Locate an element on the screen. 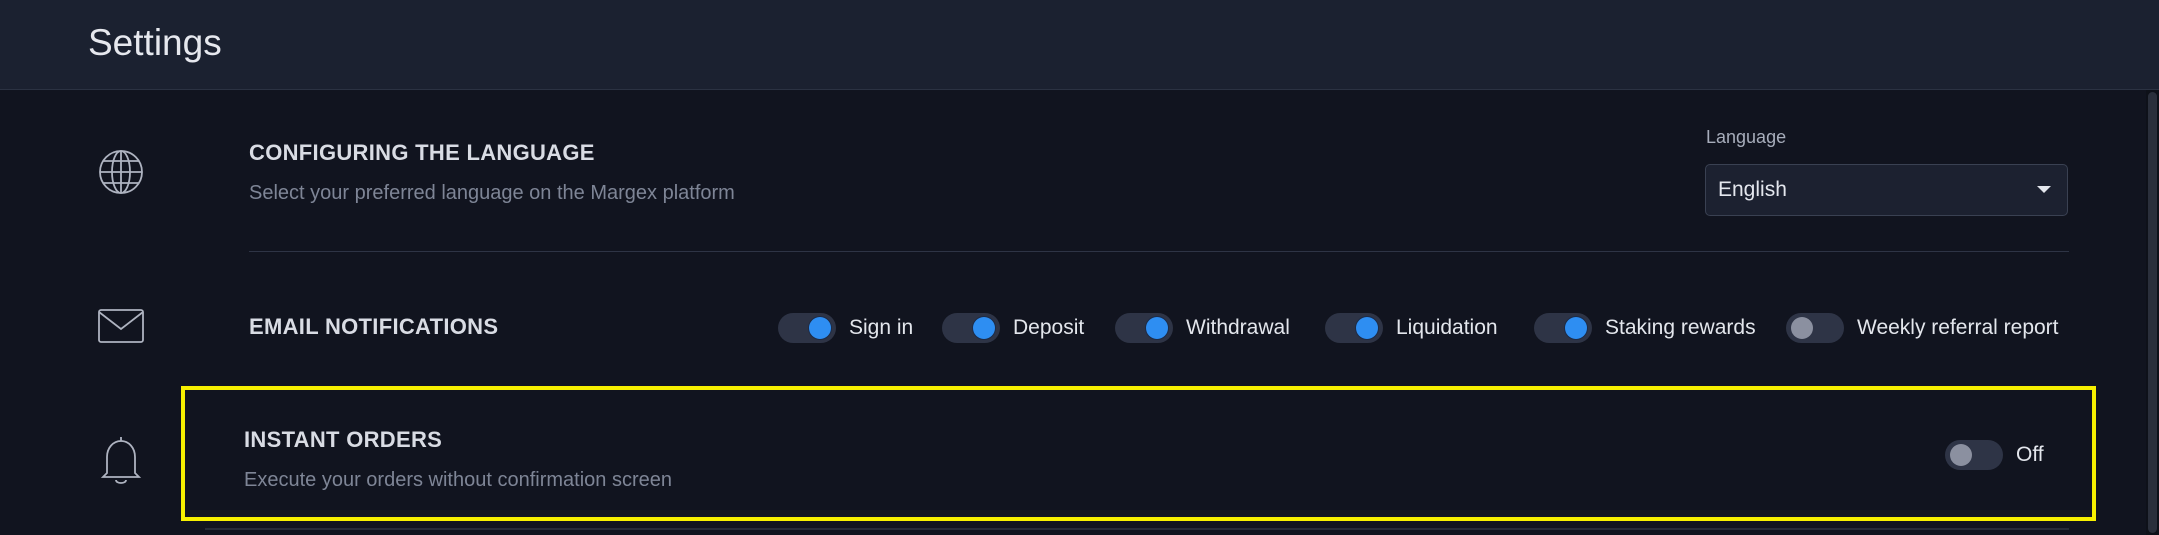 Image resolution: width=2159 pixels, height=535 pixels. chevron-down-icon is located at coordinates (2044, 189).